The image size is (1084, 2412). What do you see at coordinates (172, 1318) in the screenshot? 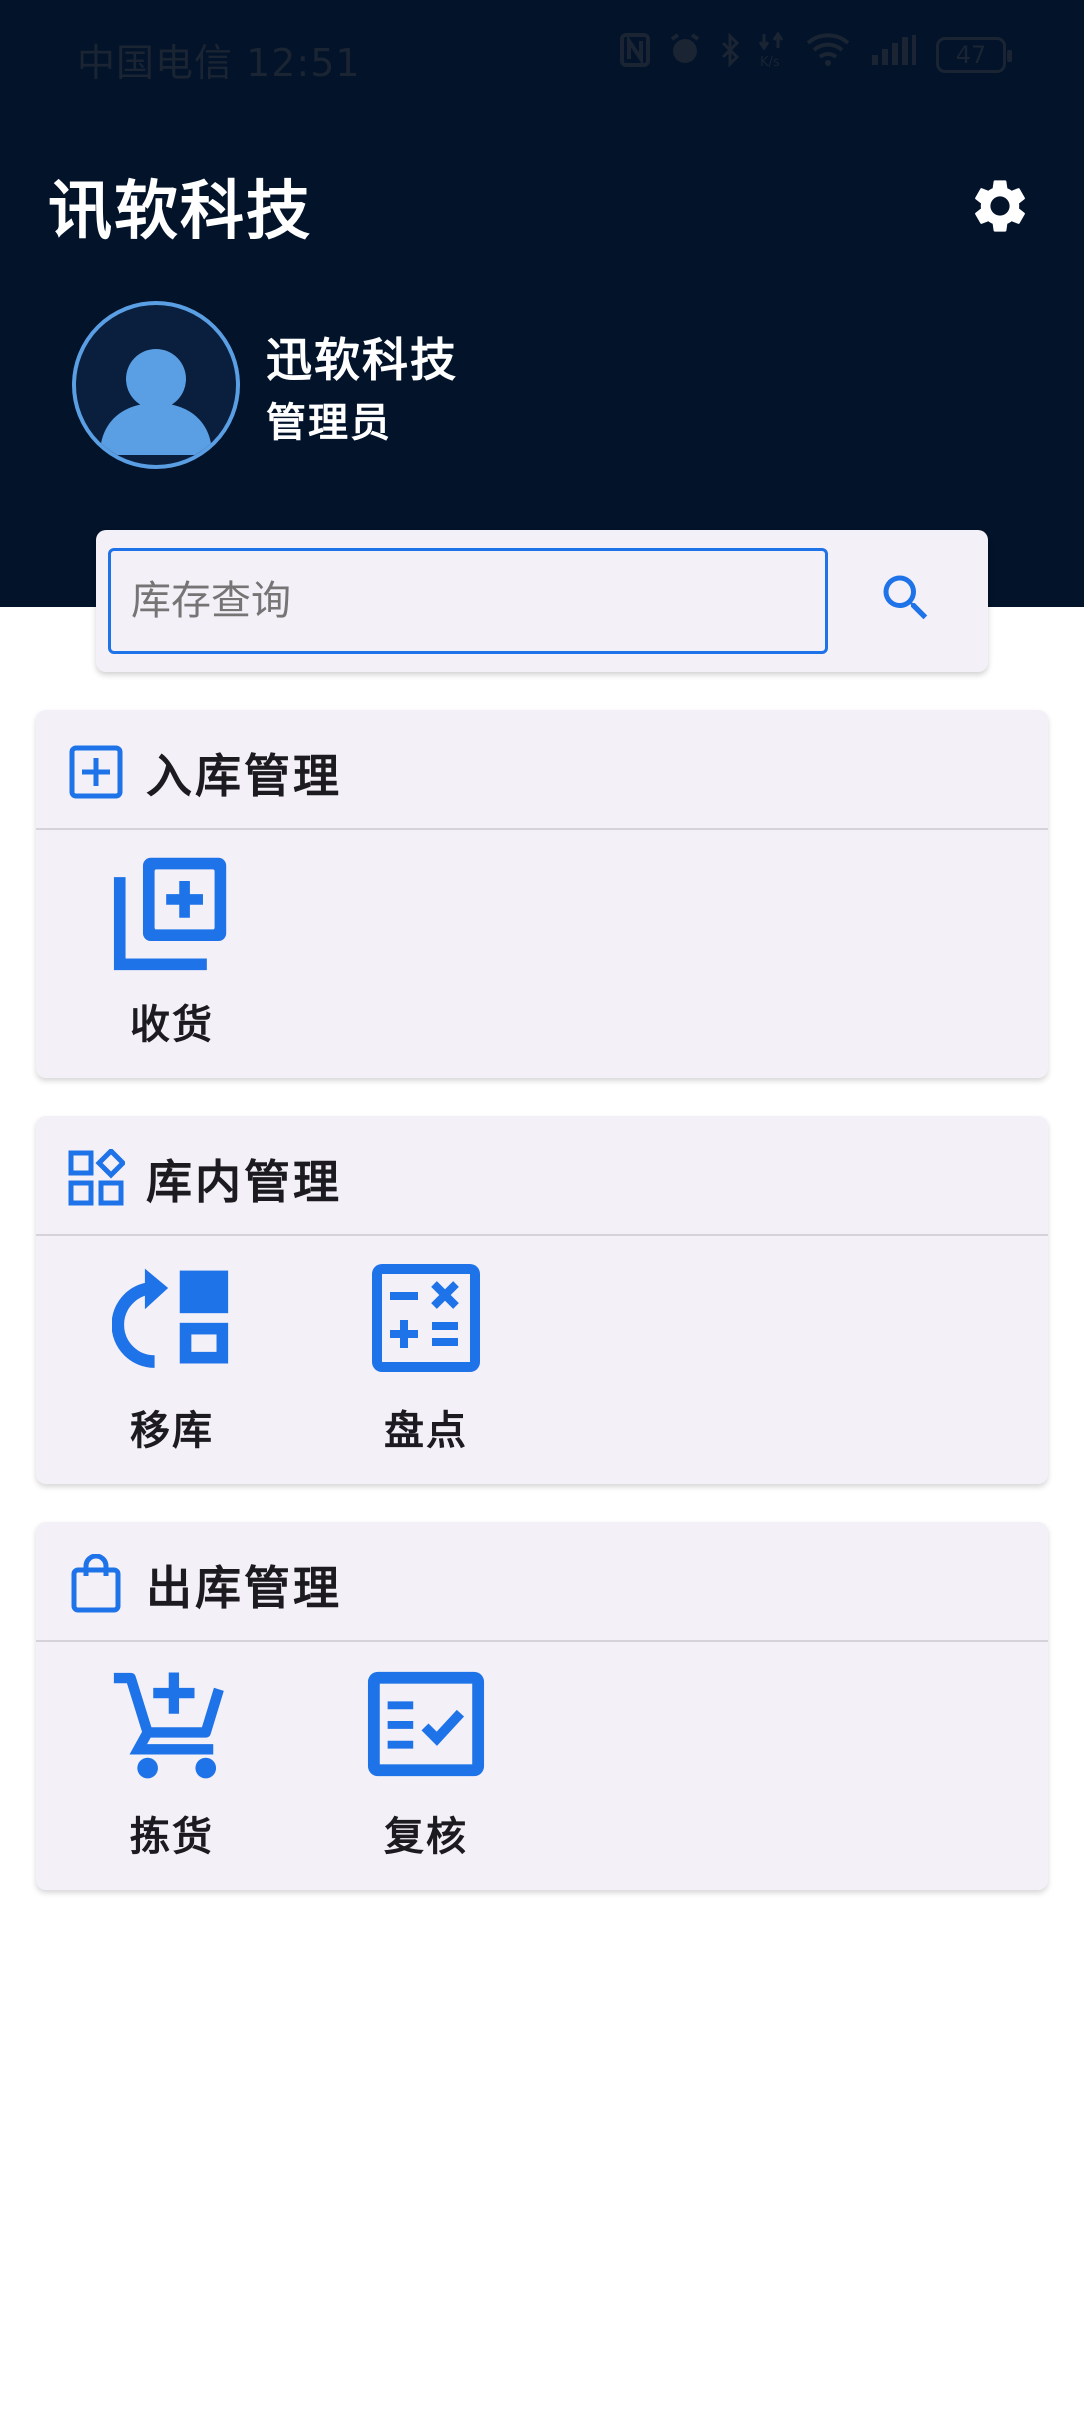
I see `move-icon` at bounding box center [172, 1318].